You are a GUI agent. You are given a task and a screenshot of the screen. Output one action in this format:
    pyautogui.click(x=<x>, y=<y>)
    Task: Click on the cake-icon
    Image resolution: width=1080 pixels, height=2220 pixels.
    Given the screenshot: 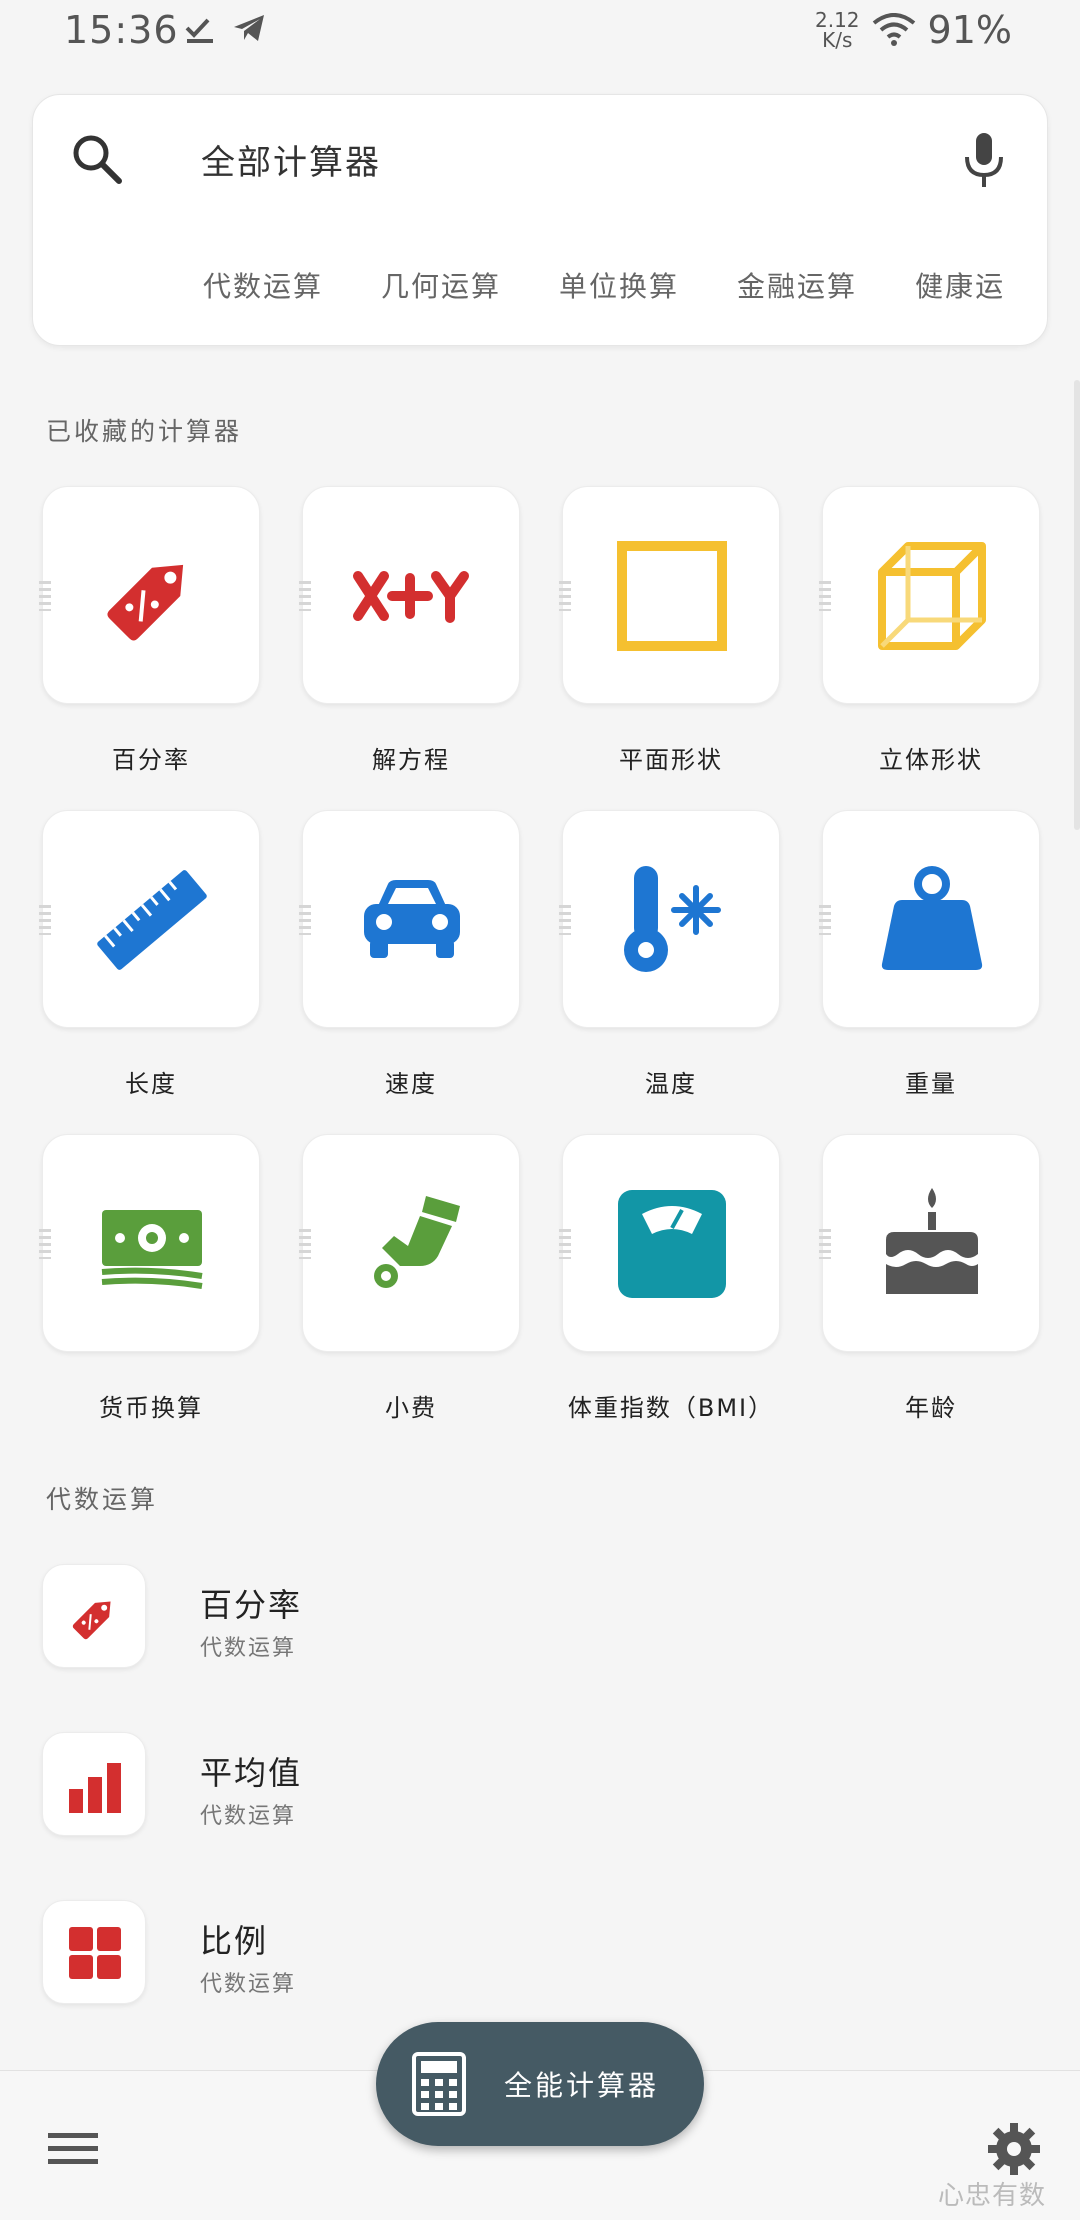 What is the action you would take?
    pyautogui.click(x=932, y=1241)
    